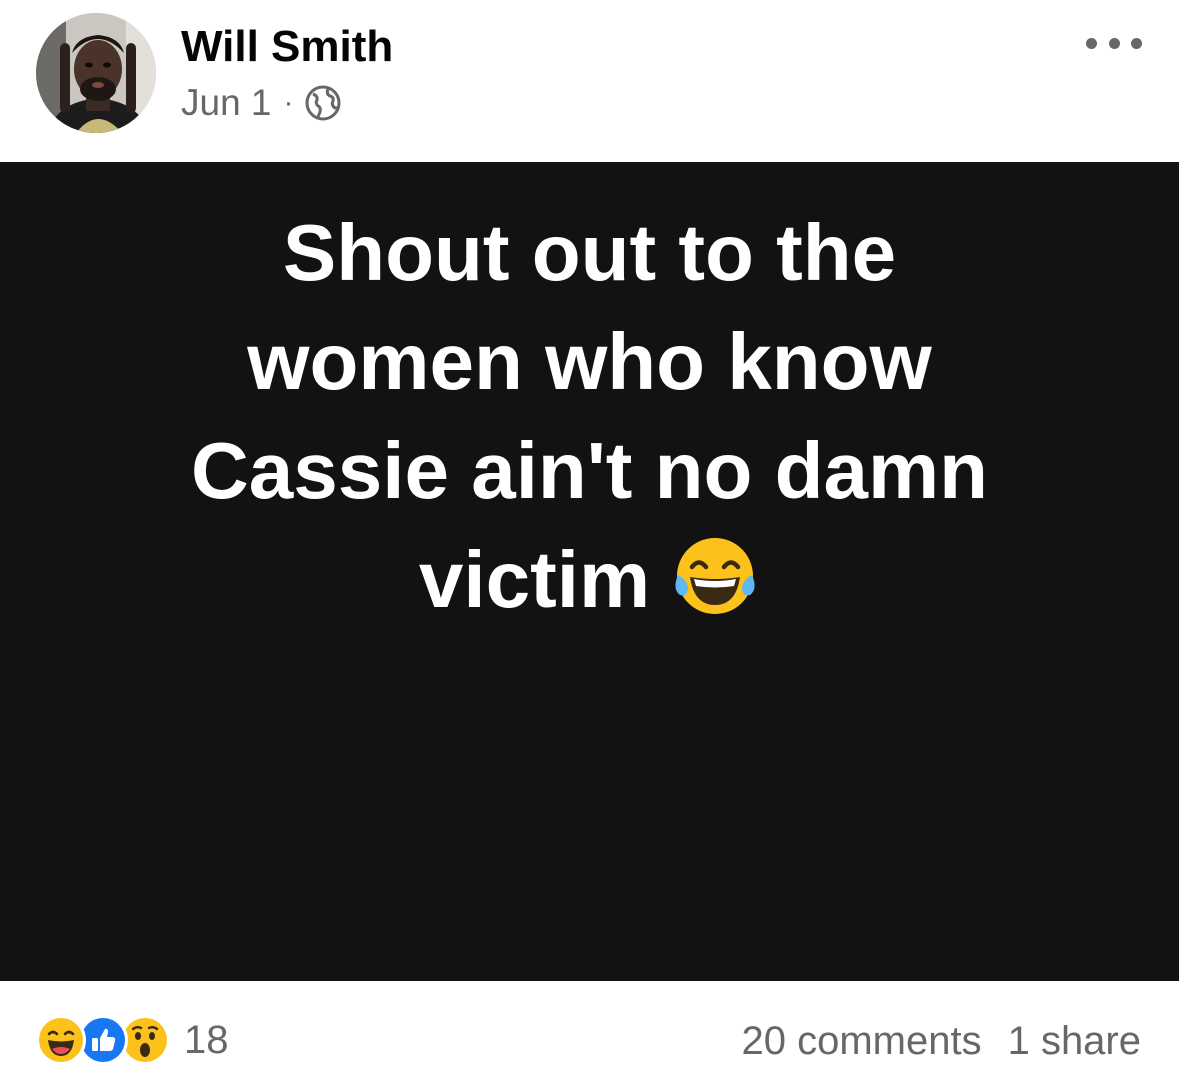 This screenshot has height=1086, width=1179. Describe the element at coordinates (323, 103) in the screenshot. I see `globe-icon` at that location.